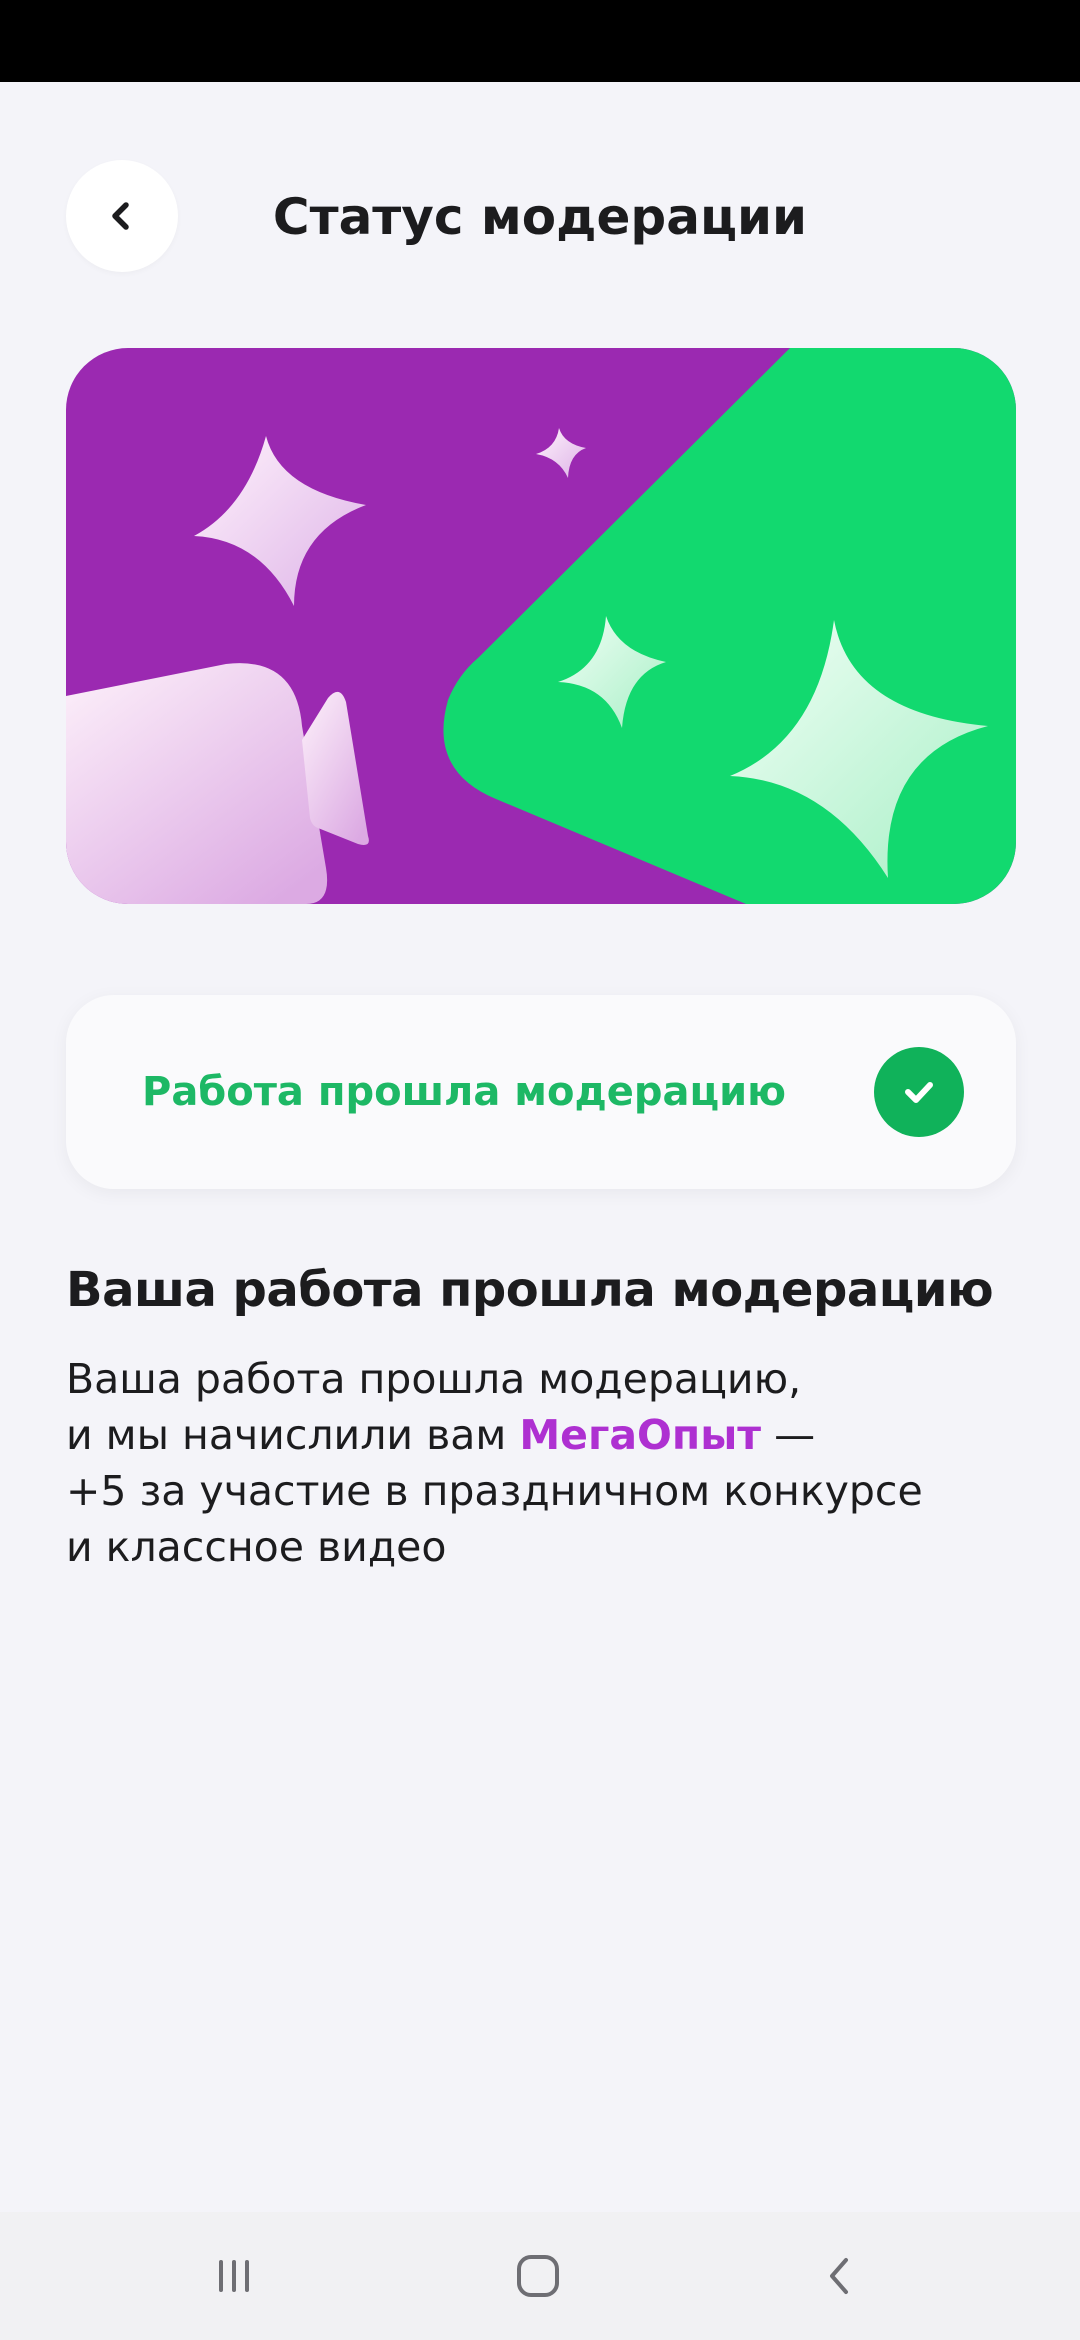 This screenshot has width=1080, height=2340. I want to click on result-line-1: Ваша работа прошла модерацию,, so click(434, 1379).